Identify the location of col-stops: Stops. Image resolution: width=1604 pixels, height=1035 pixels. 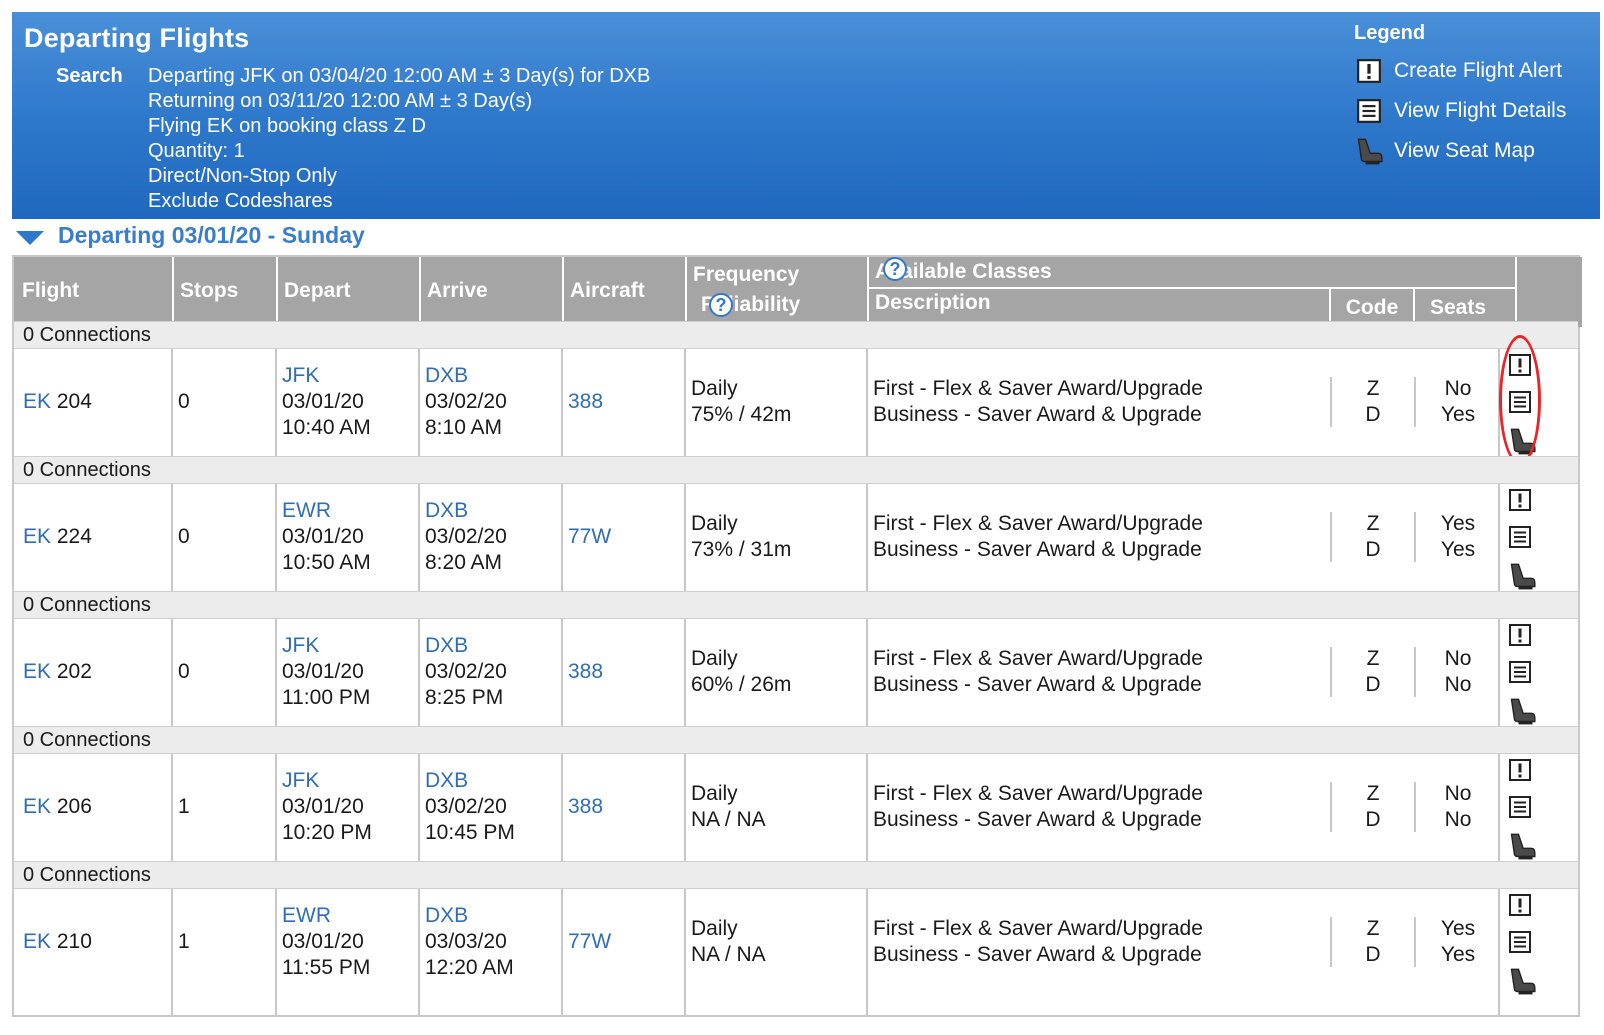
(225, 292).